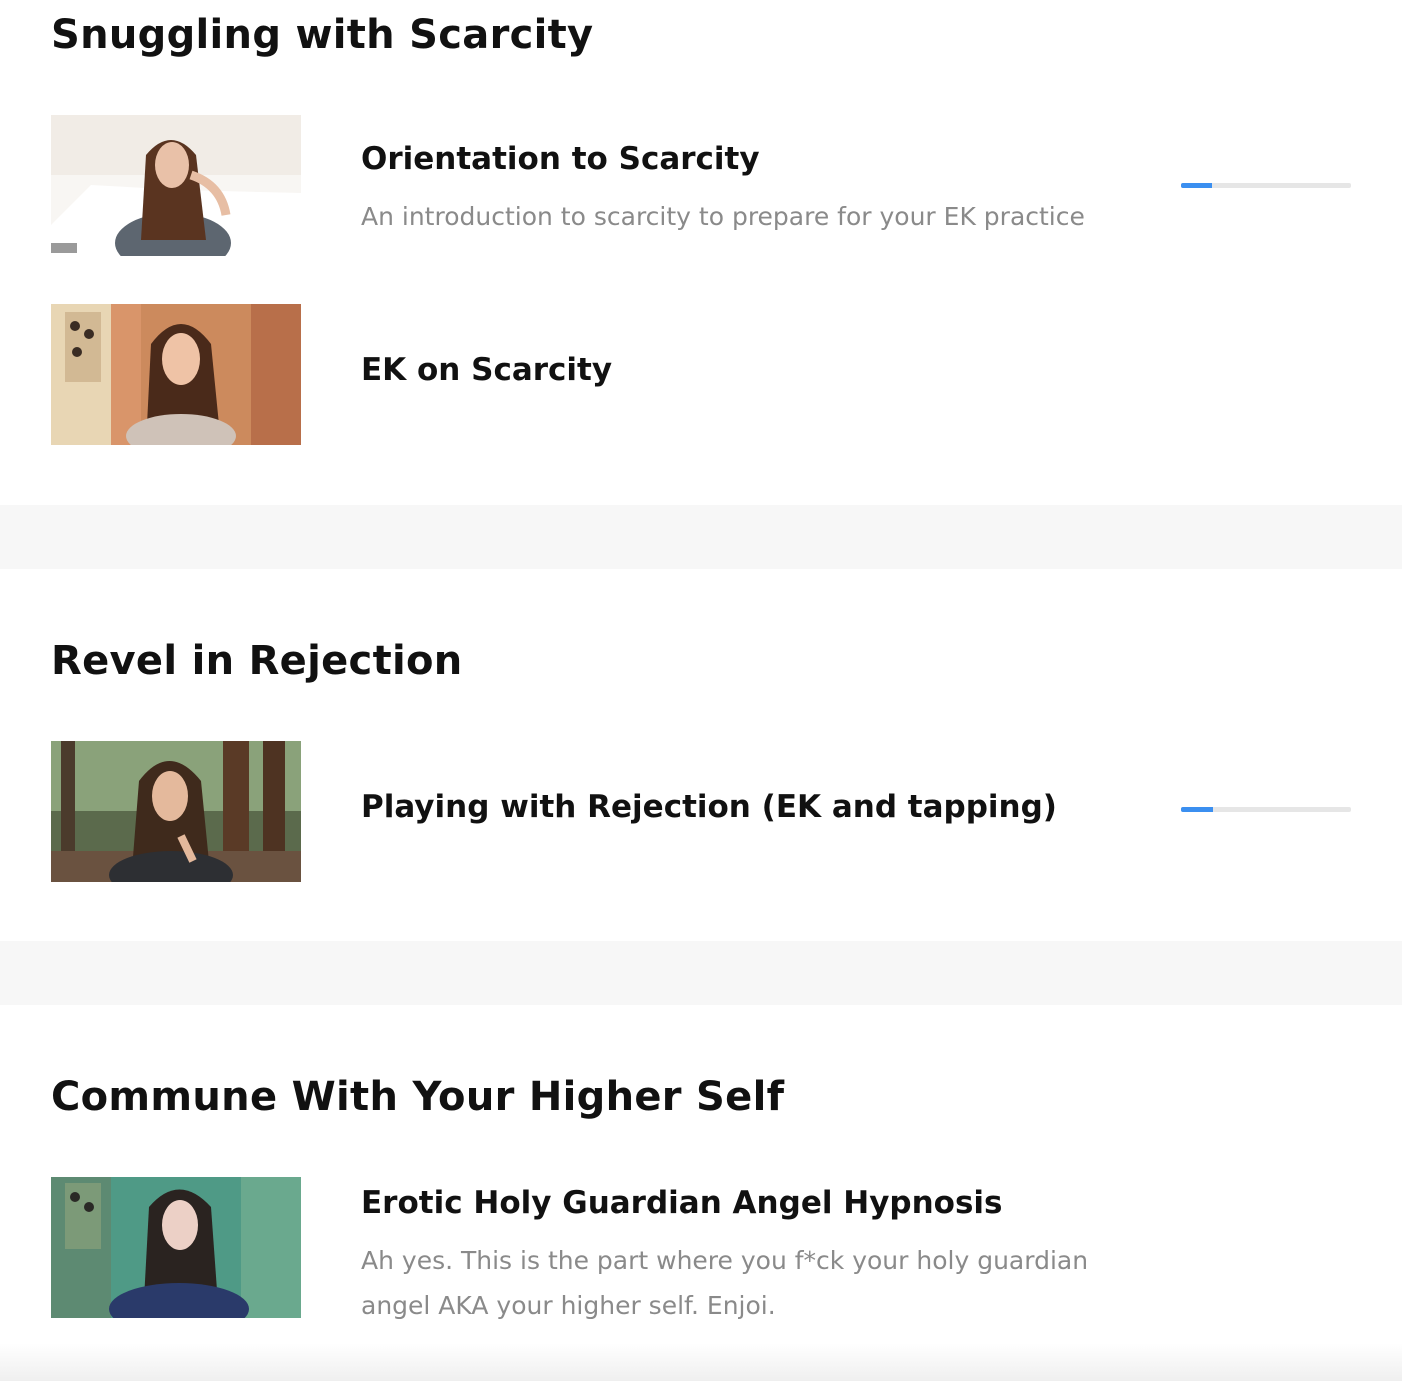 The height and width of the screenshot is (1381, 1402). What do you see at coordinates (560, 159) in the screenshot?
I see `lesson-title: Orientation to Scarcity` at bounding box center [560, 159].